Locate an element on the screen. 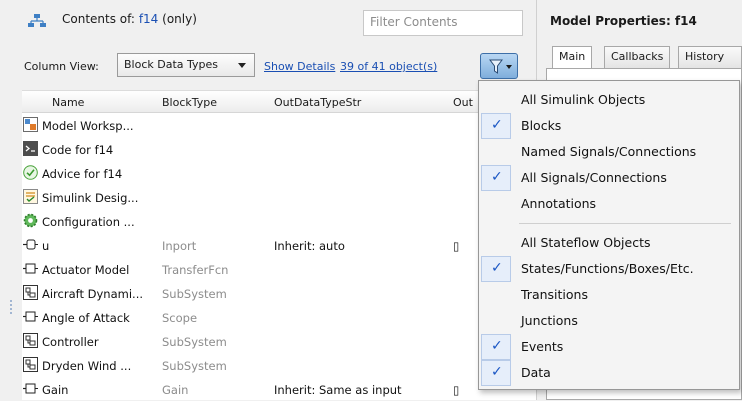  cell-name: Actuator Model is located at coordinates (86, 270).